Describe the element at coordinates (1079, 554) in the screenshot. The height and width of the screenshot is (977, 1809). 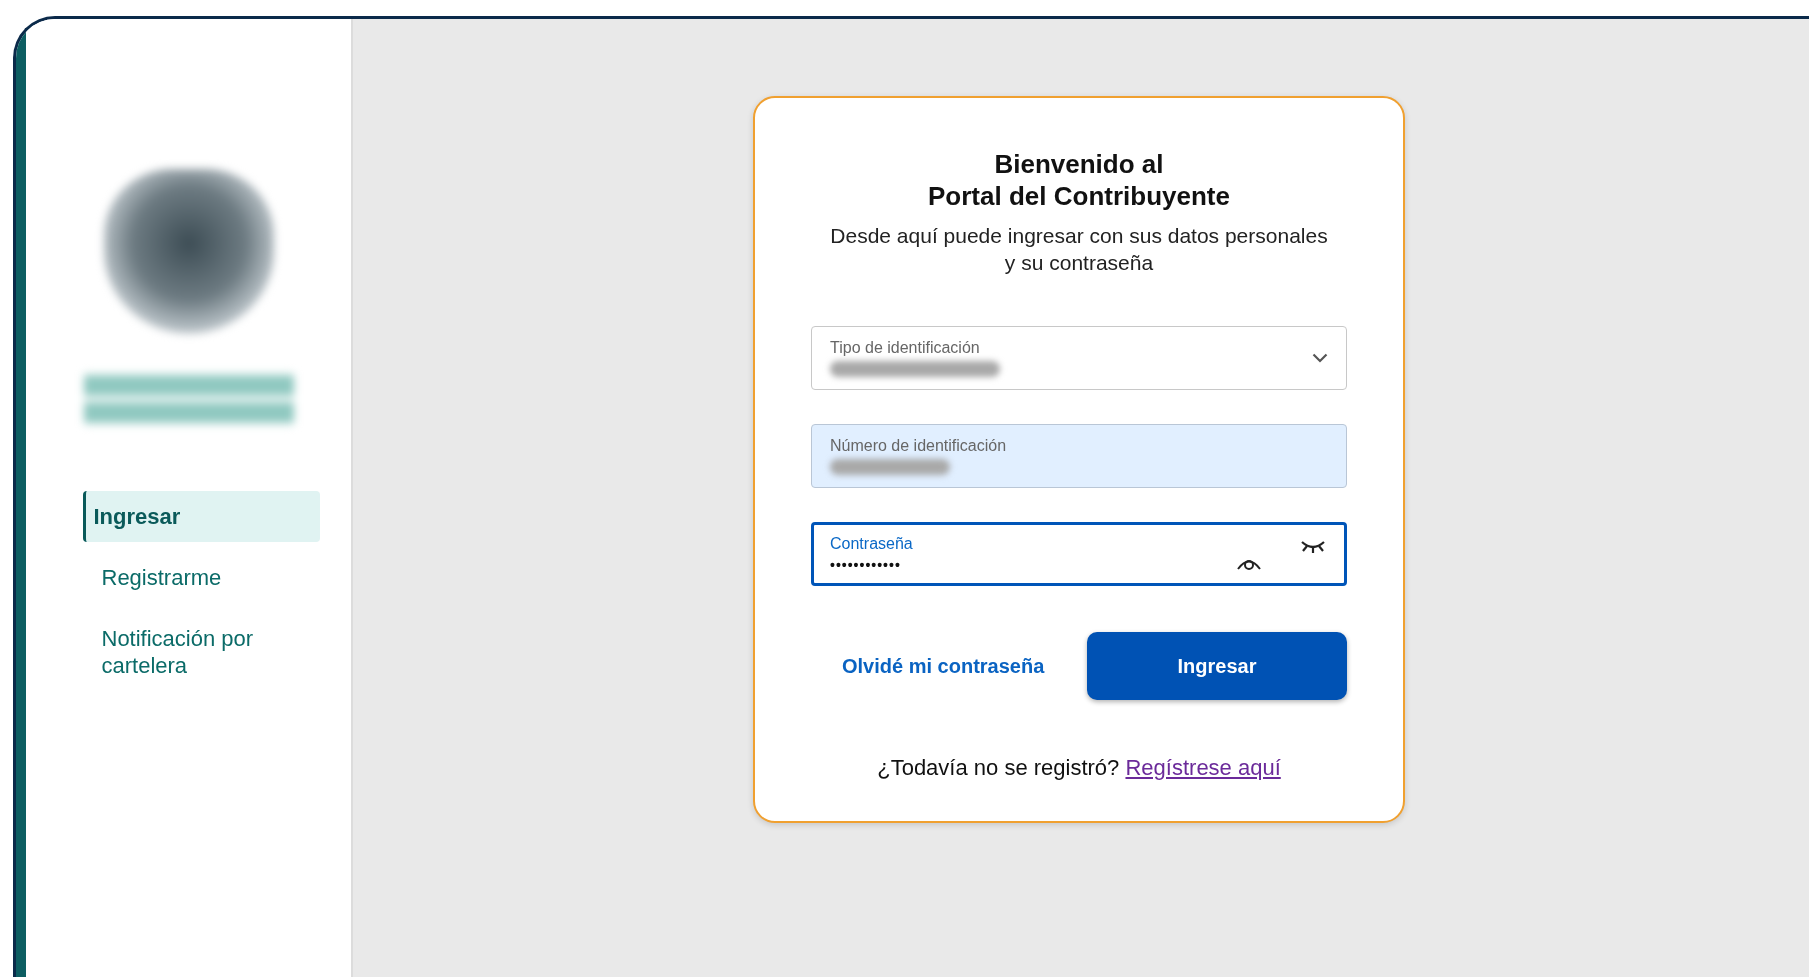
I see `password-field: Contraseña ••••••••••••` at that location.